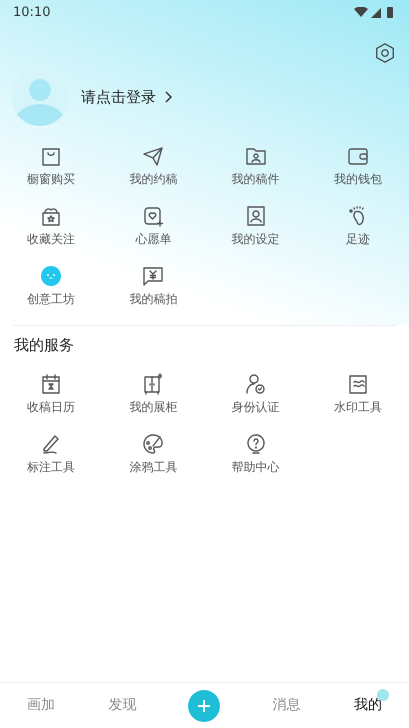 Image resolution: width=409 pixels, height=728 pixels. I want to click on tab: 发现, so click(122, 705).